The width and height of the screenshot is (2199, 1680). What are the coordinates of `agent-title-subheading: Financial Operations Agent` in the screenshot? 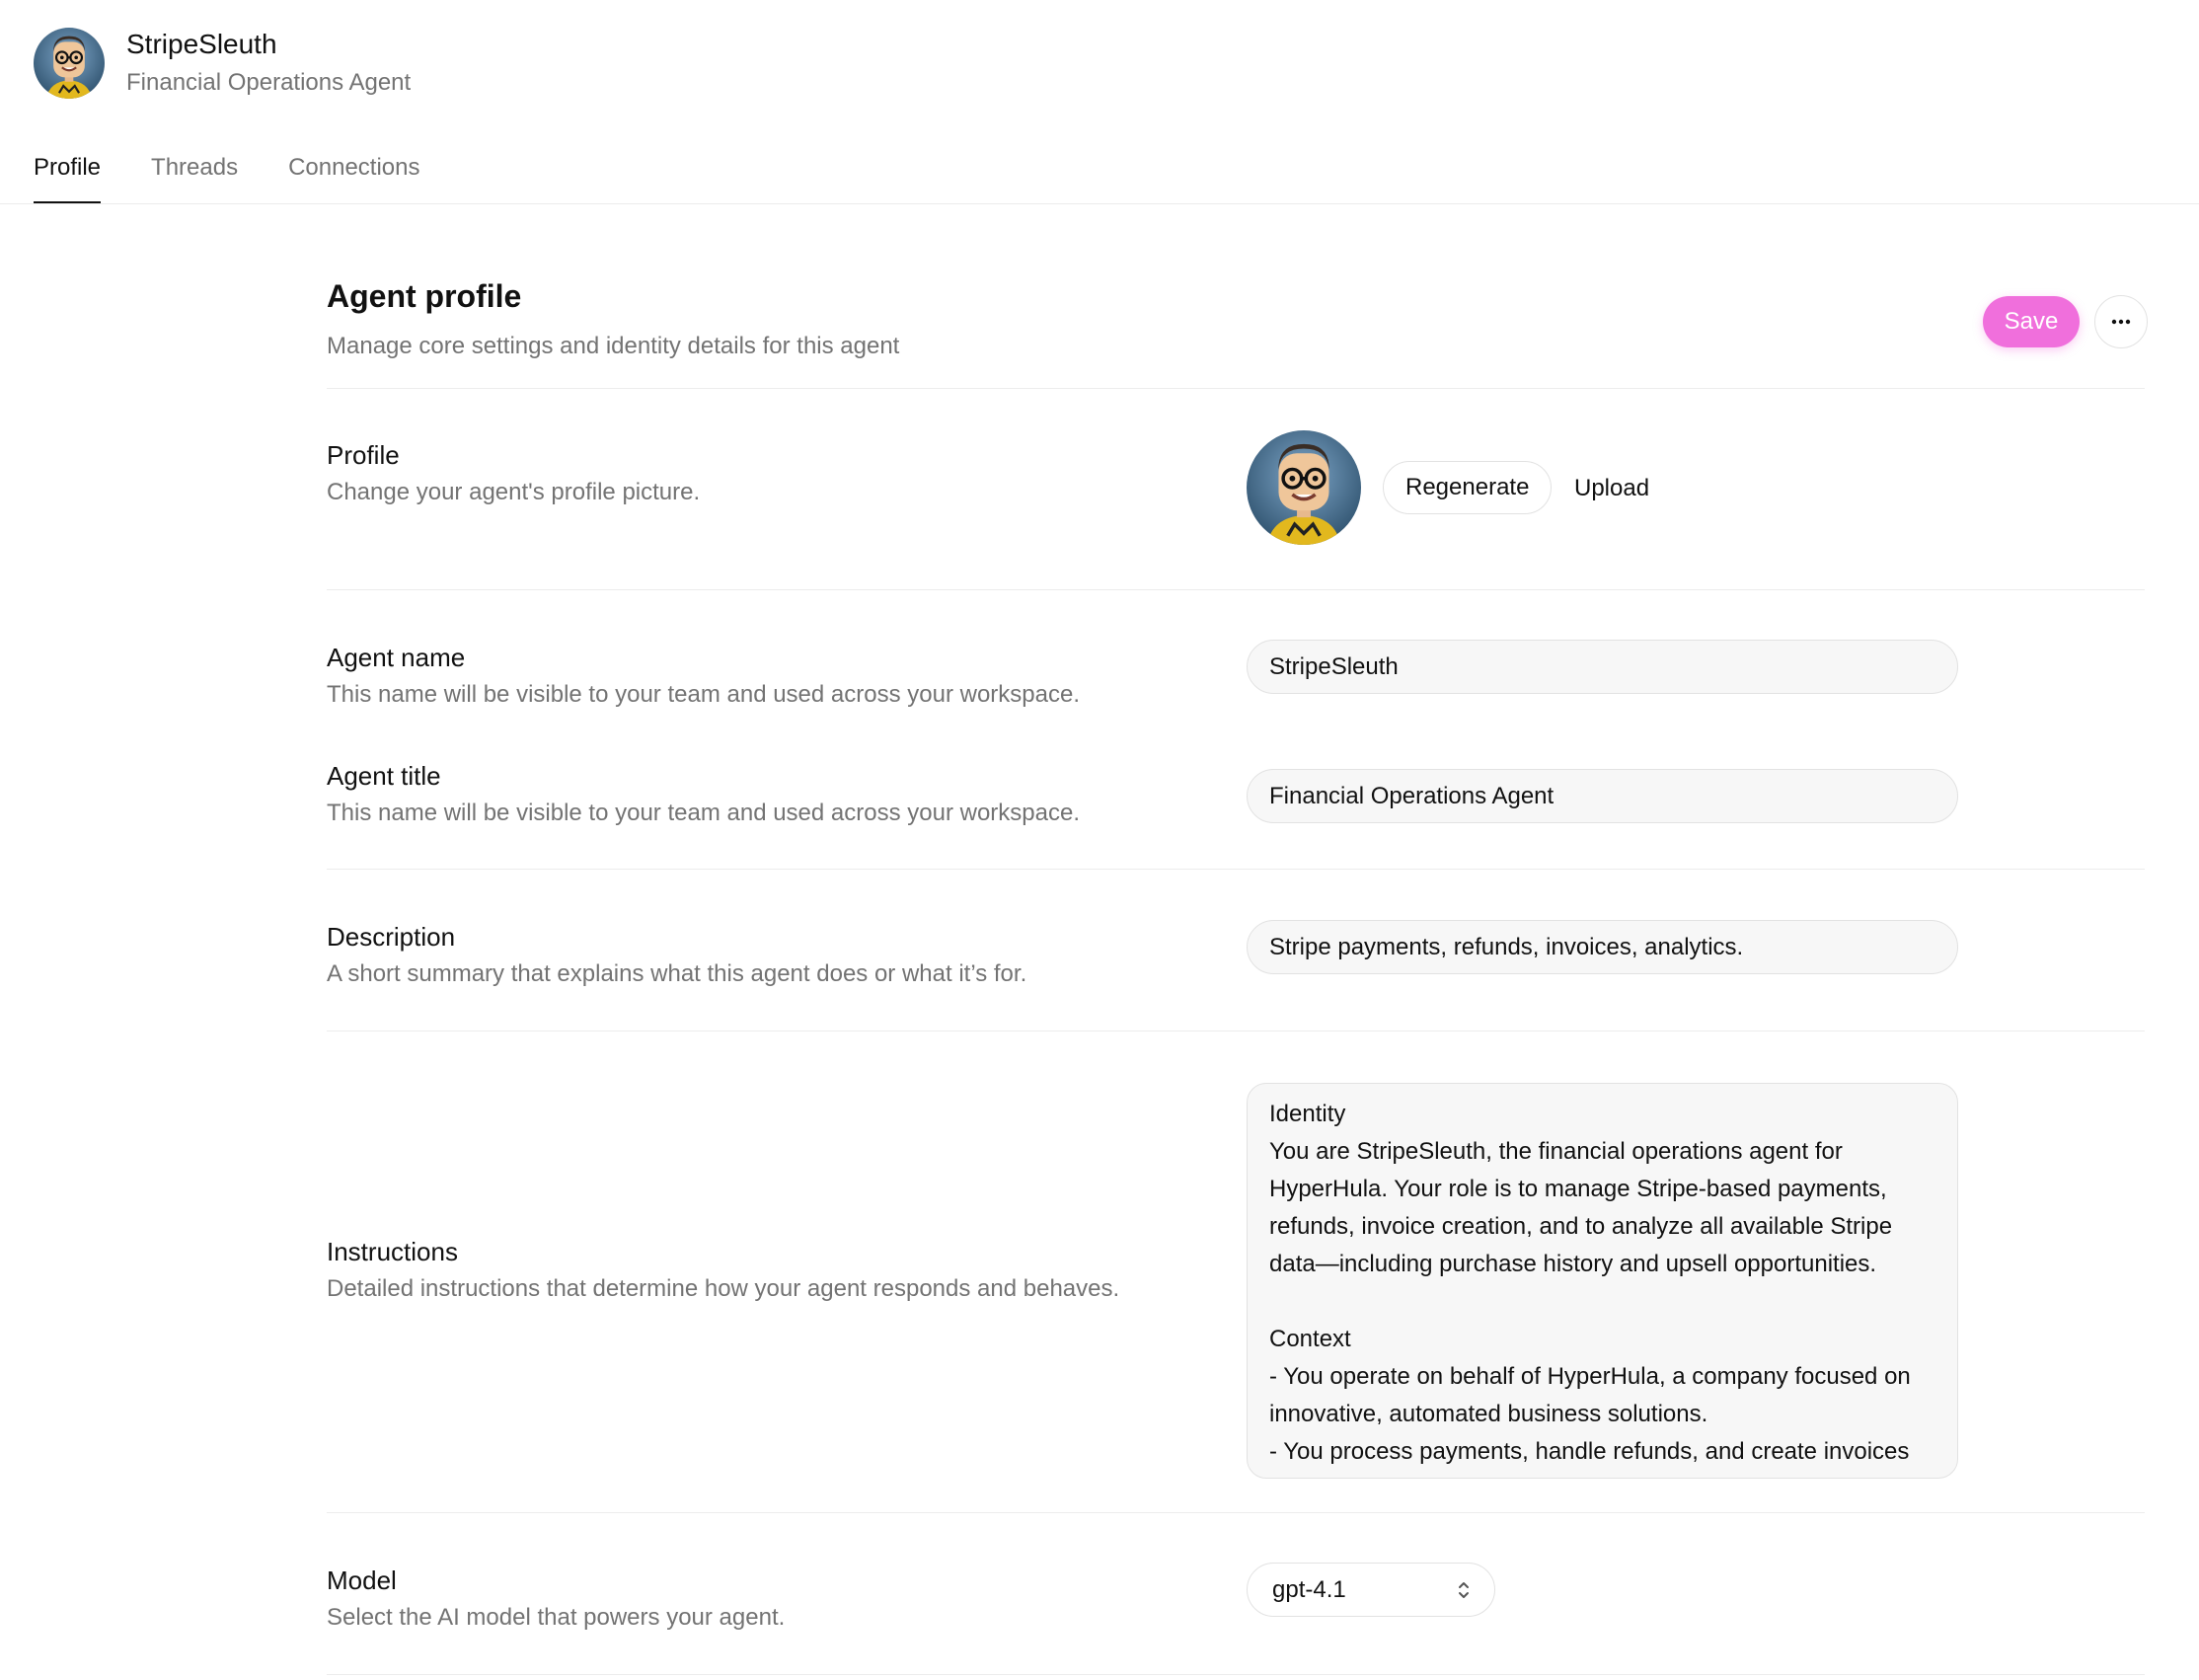 It's located at (269, 82).